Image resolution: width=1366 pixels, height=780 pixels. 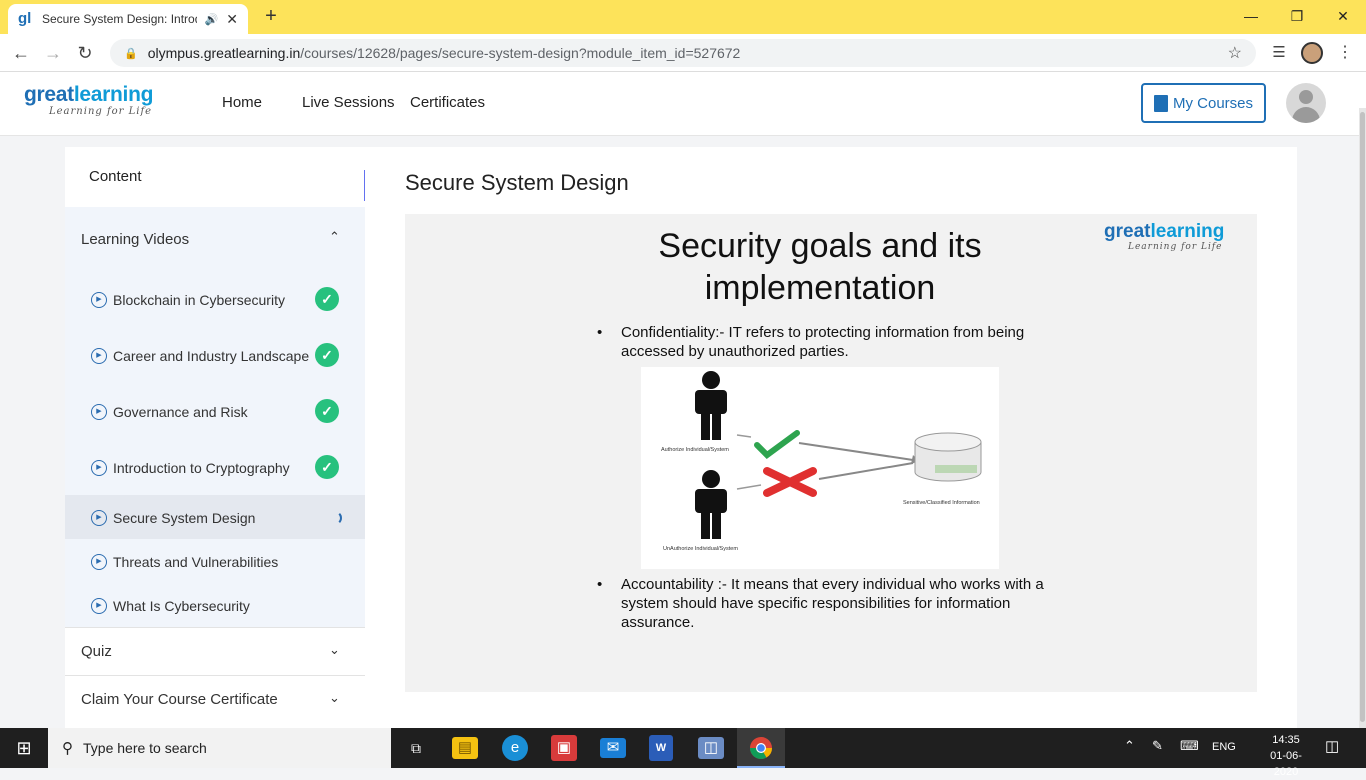 What do you see at coordinates (101, 111) in the screenshot?
I see `logo-tagline: Learning for Life` at bounding box center [101, 111].